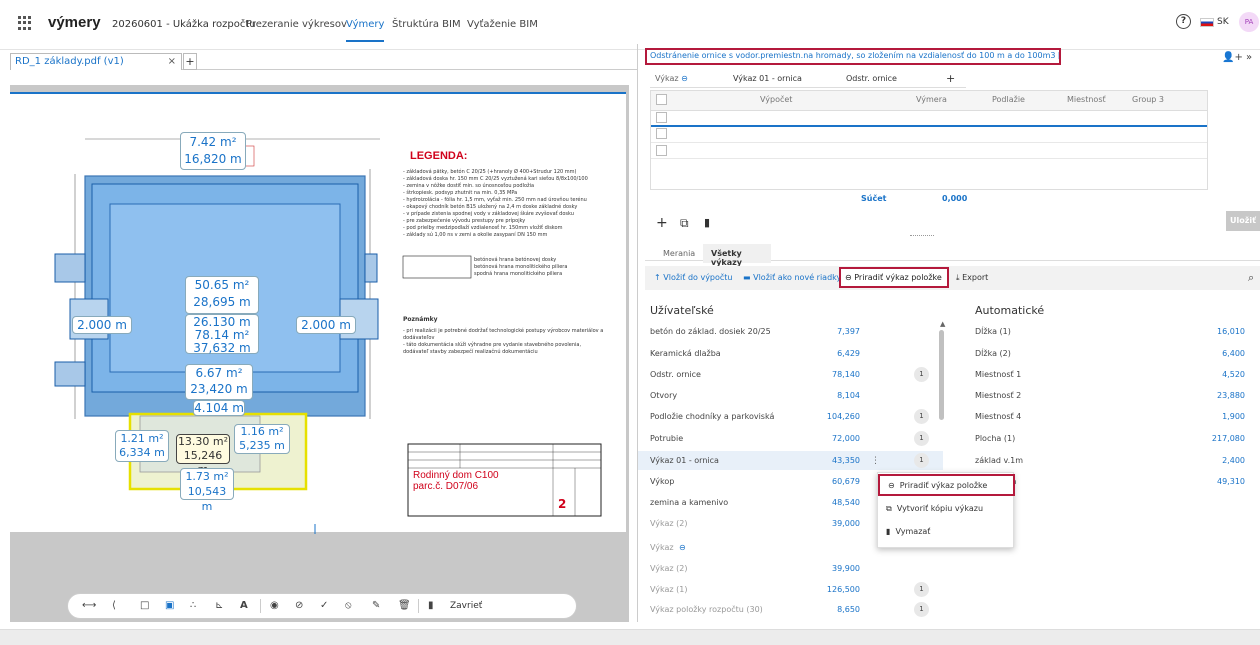  Describe the element at coordinates (144, 605) in the screenshot. I see `rectangle-icon: □` at that location.